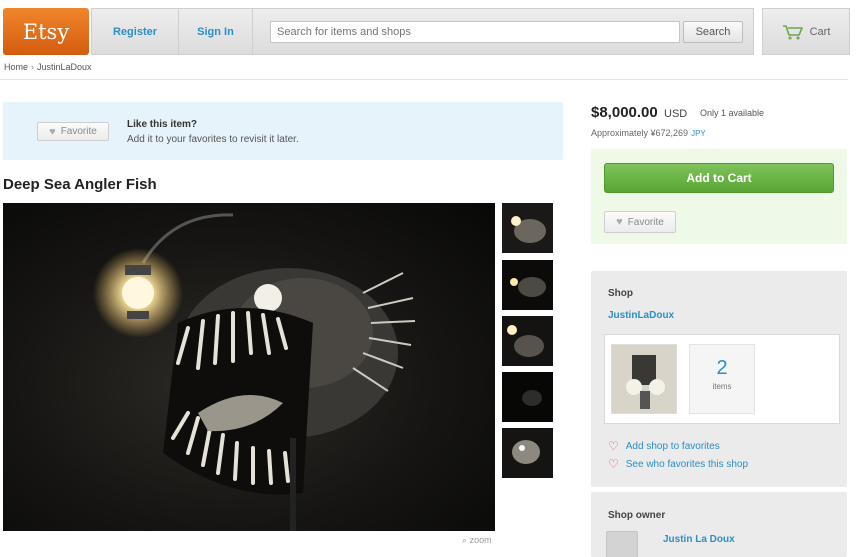  I want to click on breadcrumb-shop: JustinLaDoux, so click(64, 67).